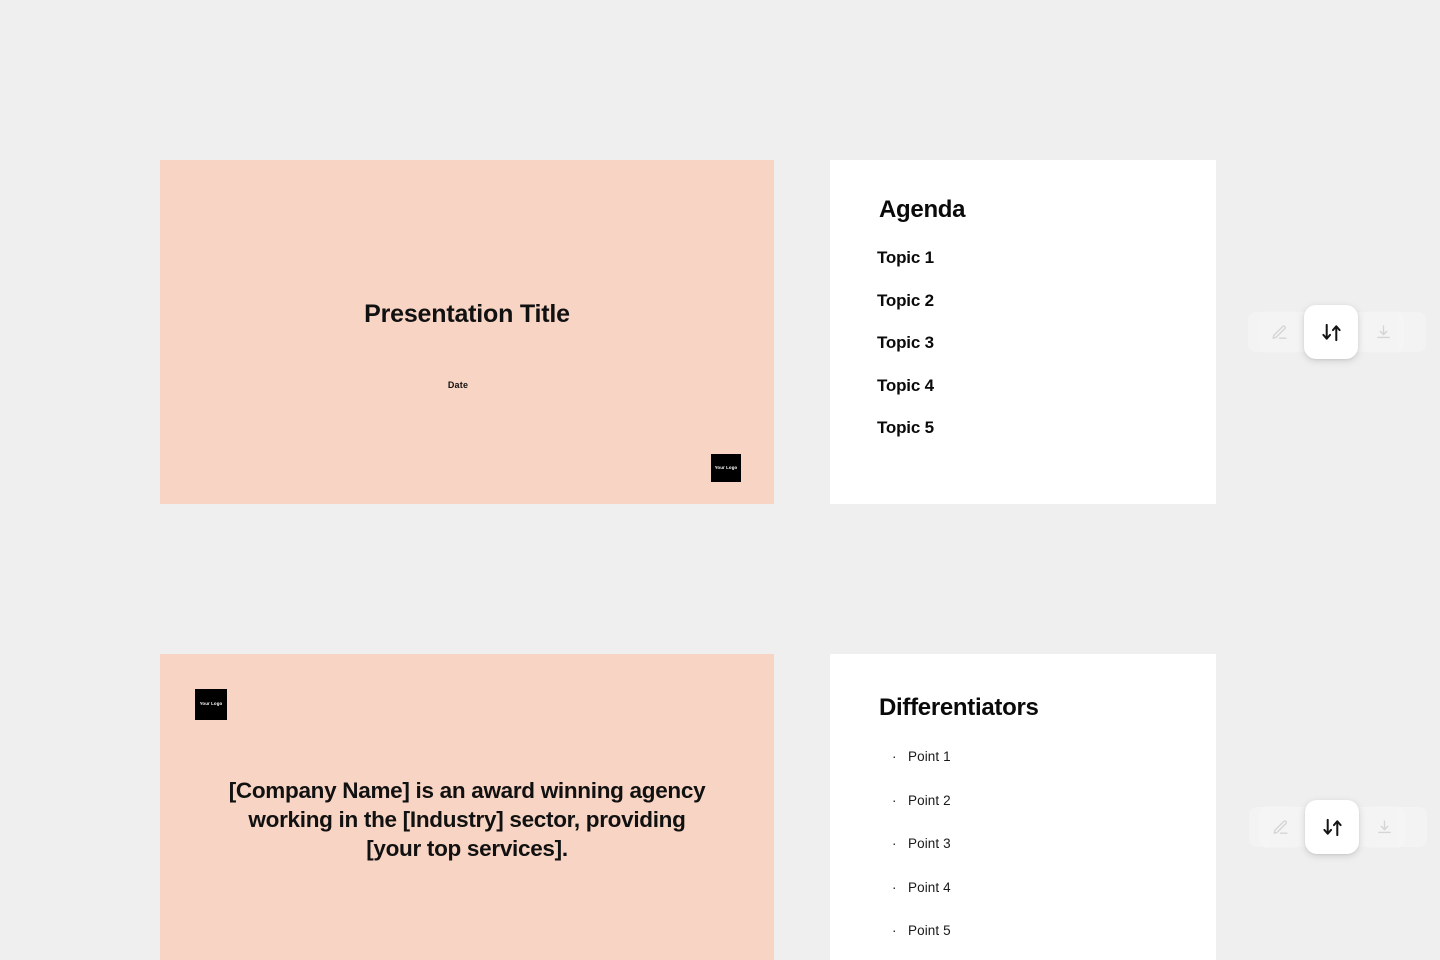 The height and width of the screenshot is (960, 1440). I want to click on agenda-item: Topic 2, so click(905, 300).